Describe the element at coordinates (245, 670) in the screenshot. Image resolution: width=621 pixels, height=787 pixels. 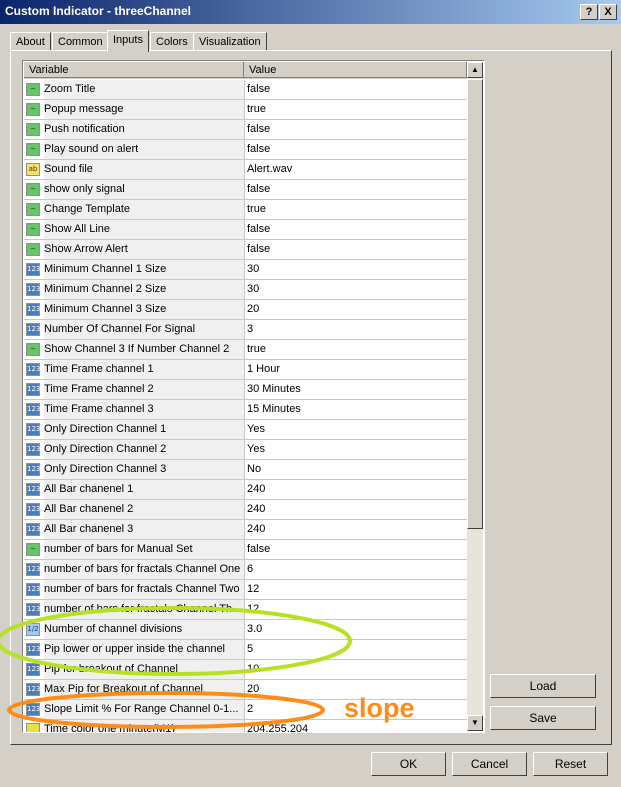
I see `table-row: 123 Pip for breakout of Channel 10` at that location.